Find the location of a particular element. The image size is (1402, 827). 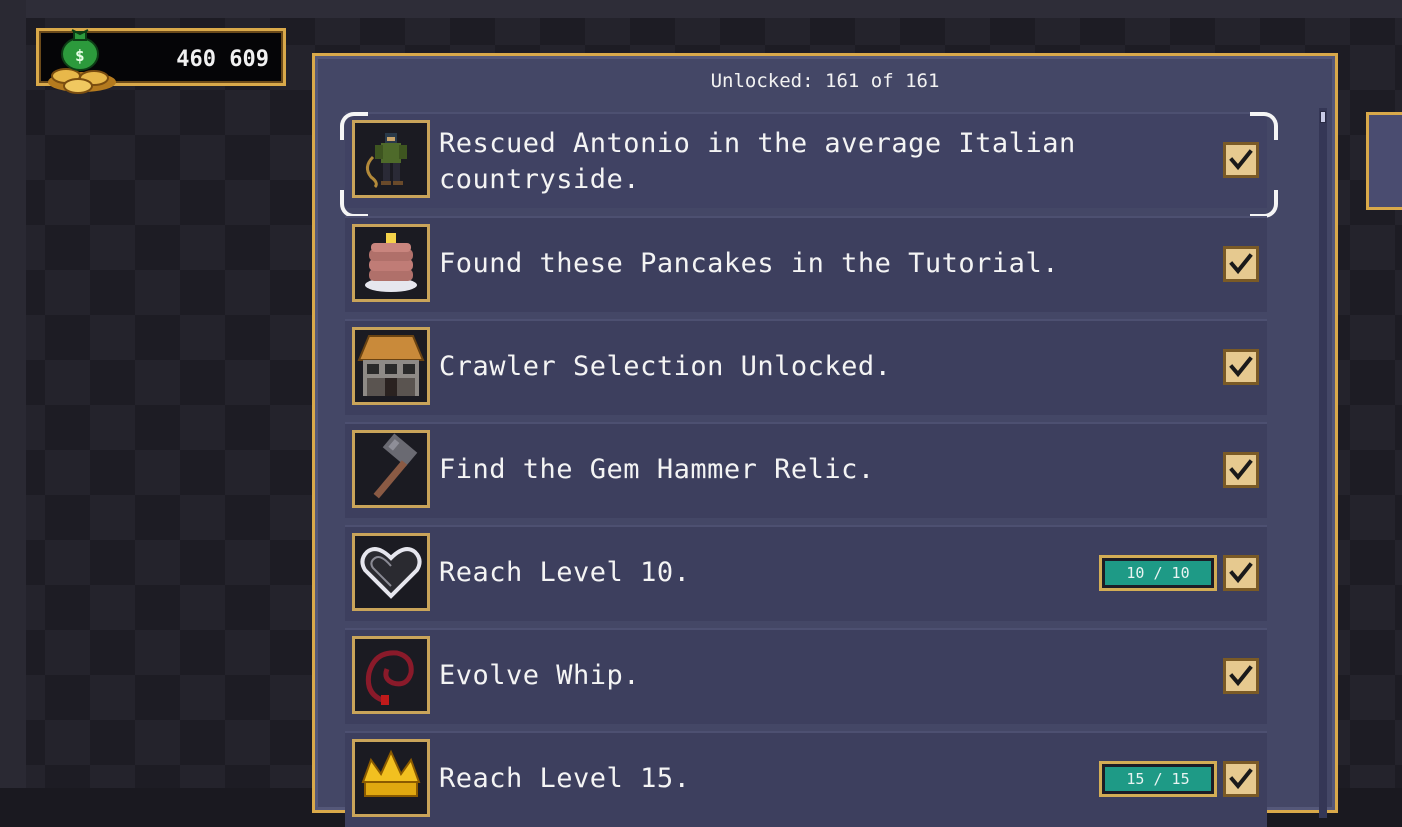

achievement-text: Found these Pancakes in the Tutorial. is located at coordinates (749, 263).